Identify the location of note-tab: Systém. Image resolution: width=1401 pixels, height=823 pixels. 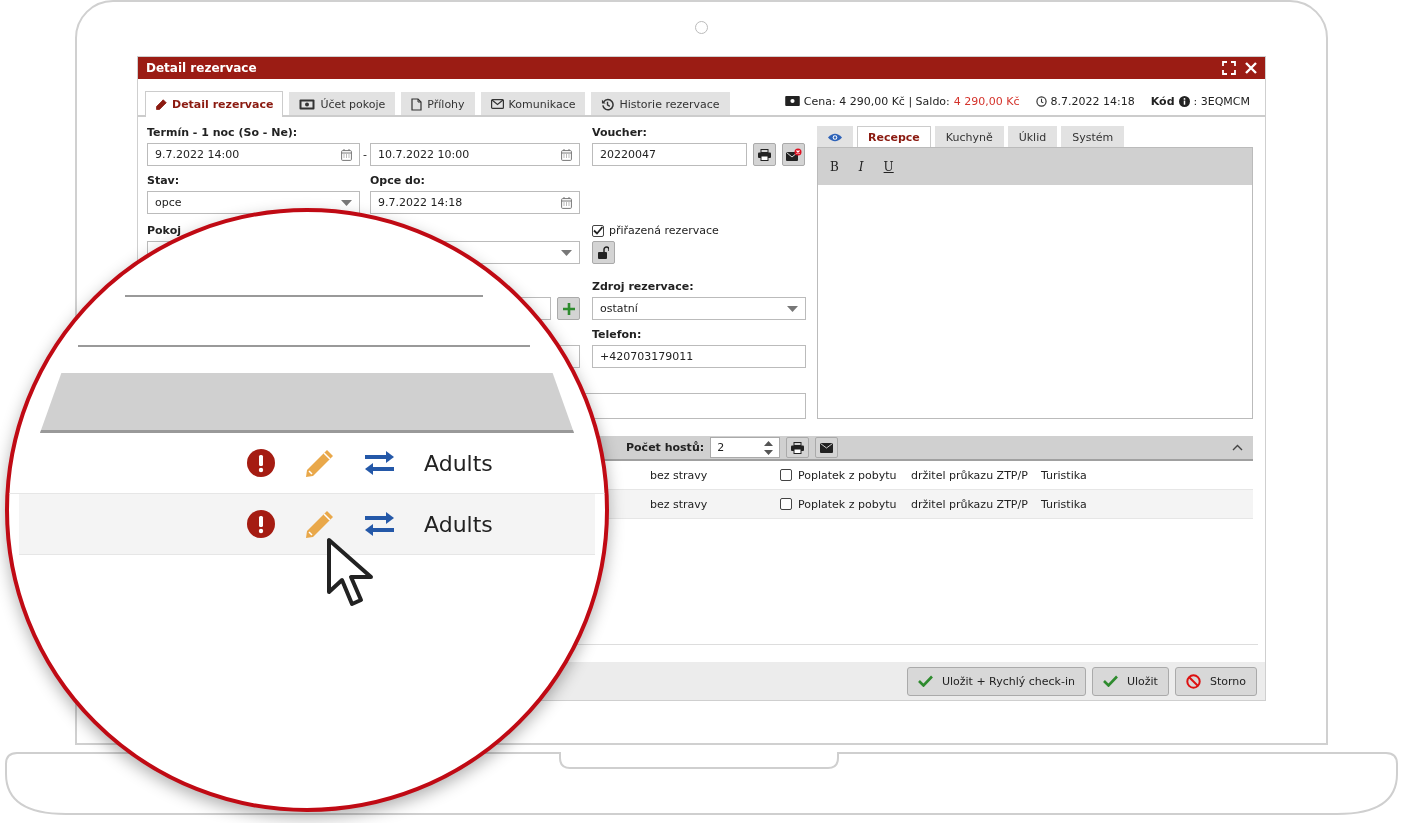
(1093, 136).